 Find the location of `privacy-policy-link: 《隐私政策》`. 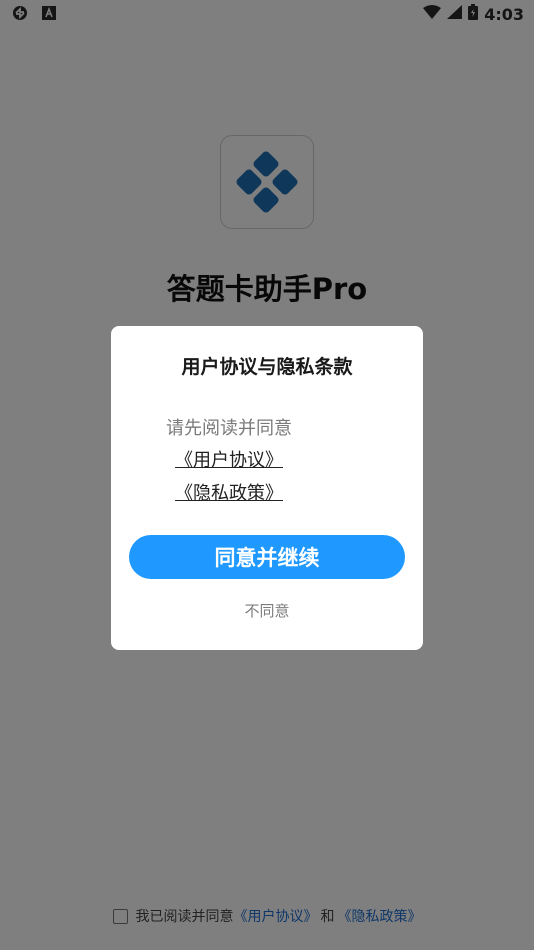

privacy-policy-link: 《隐私政策》 is located at coordinates (229, 492).